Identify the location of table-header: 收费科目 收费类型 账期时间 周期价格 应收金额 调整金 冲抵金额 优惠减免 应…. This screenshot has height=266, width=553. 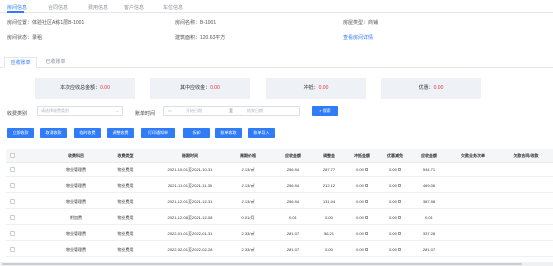
(279, 156).